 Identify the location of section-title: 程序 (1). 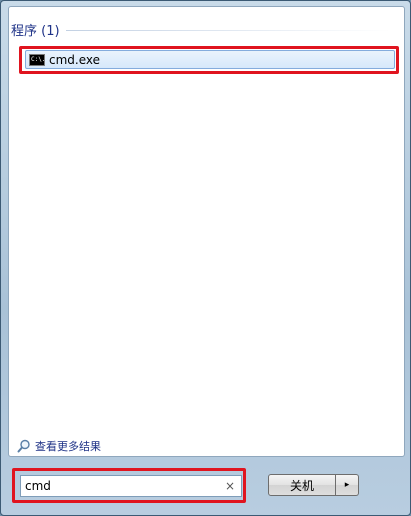
(35, 31).